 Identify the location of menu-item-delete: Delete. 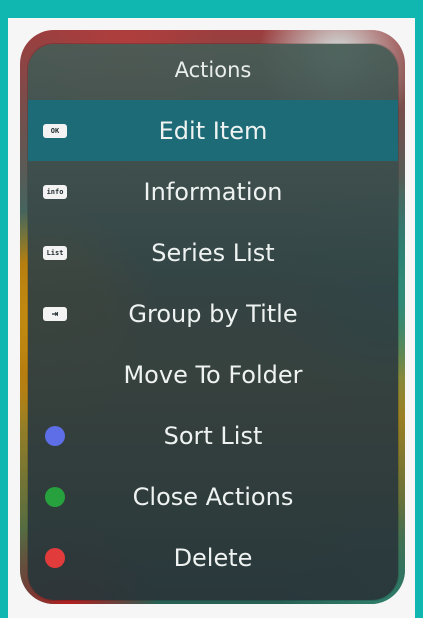
(213, 557).